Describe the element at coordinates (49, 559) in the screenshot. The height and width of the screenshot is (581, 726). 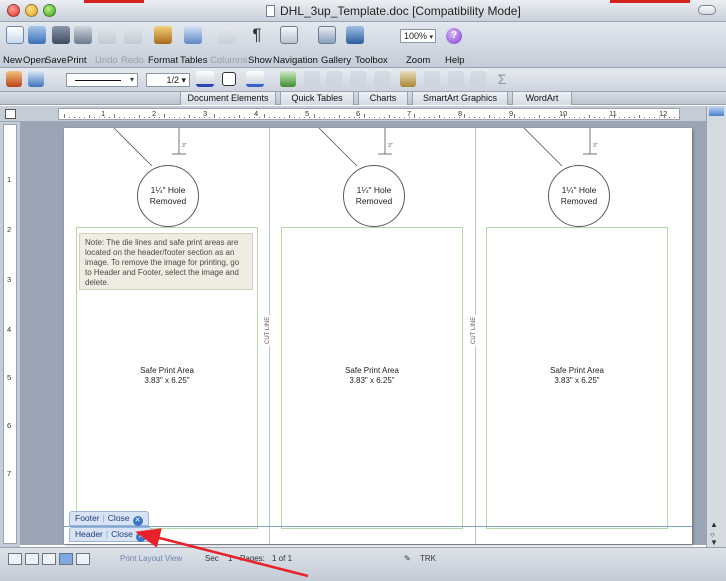
I see `publishing-view-button` at that location.